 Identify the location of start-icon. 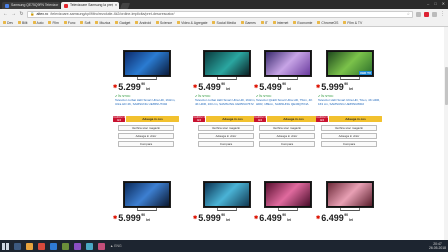
(5, 246).